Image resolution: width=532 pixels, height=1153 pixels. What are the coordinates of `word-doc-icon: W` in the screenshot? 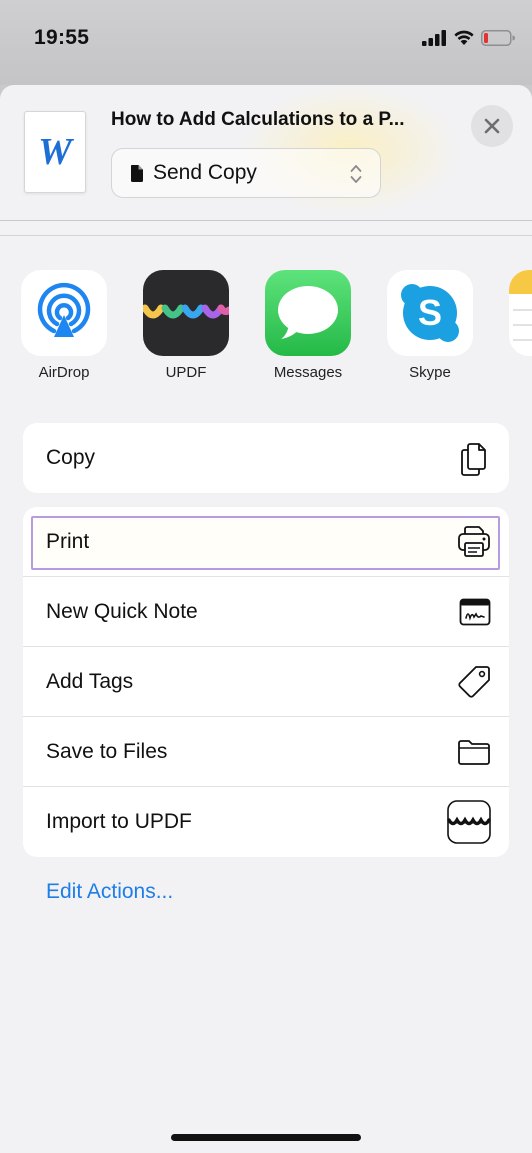 It's located at (55, 152).